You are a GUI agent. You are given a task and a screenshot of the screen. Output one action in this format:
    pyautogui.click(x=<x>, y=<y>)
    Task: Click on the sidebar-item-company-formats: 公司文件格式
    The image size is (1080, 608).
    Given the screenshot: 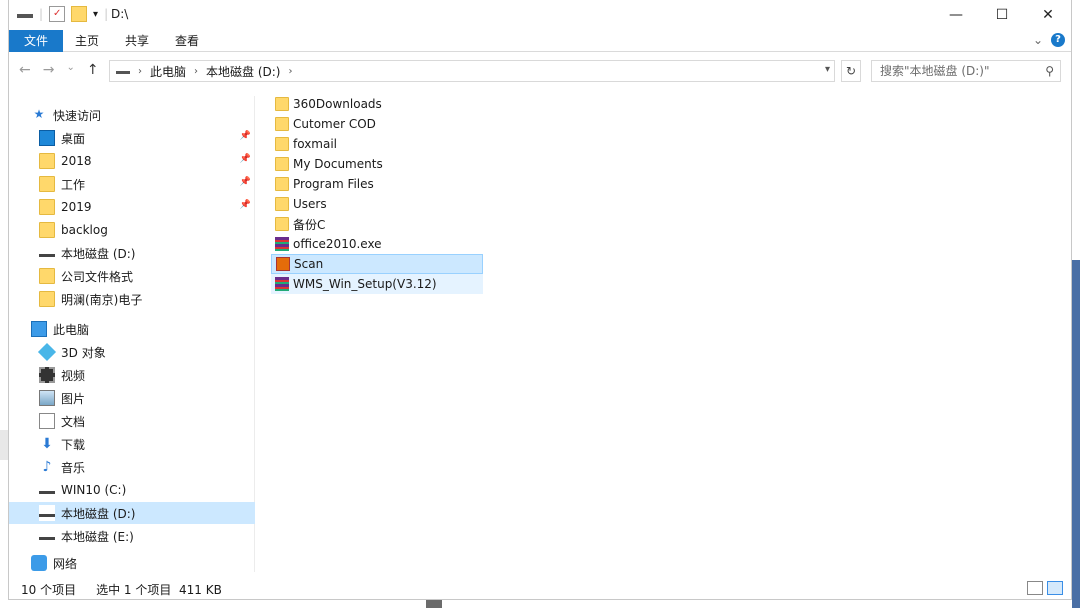 What is the action you would take?
    pyautogui.click(x=132, y=276)
    